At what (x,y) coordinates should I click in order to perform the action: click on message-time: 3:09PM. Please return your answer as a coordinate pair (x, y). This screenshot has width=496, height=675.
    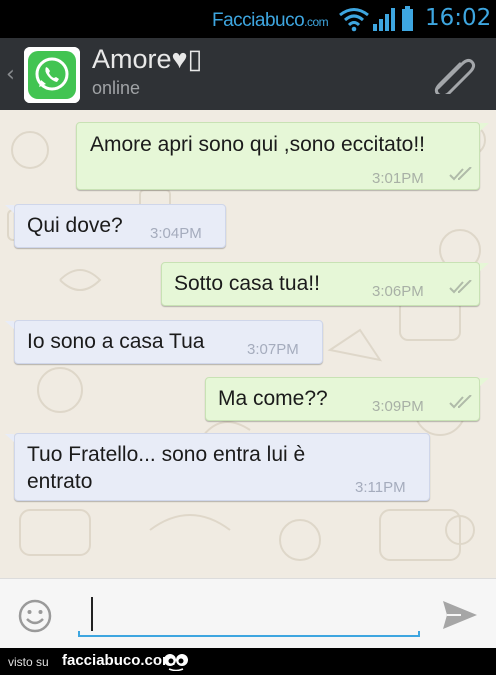
    Looking at the image, I should click on (398, 406).